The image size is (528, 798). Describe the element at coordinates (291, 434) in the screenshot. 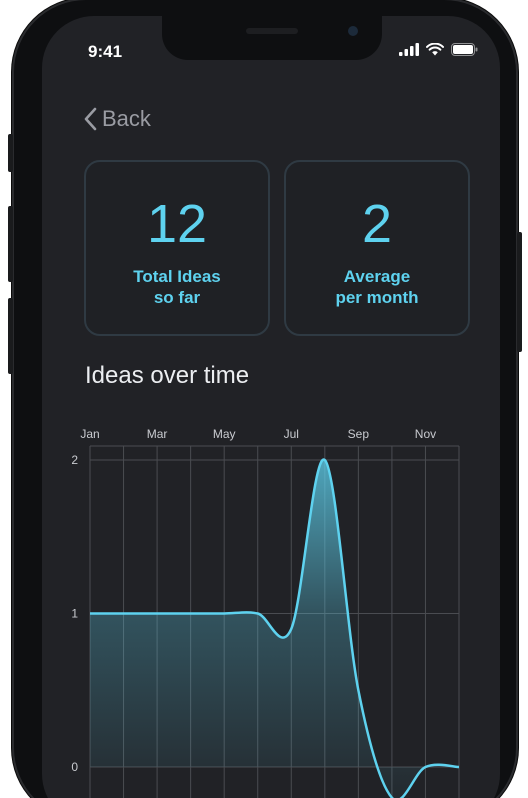

I see `x-tick-label: Jul` at that location.